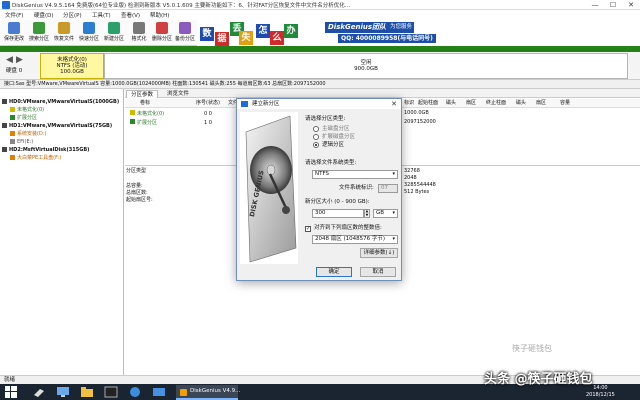 The width and height of the screenshot is (640, 400). What do you see at coordinates (366, 66) in the screenshot?
I see `partition-block-free: 空闲 900.0GB` at bounding box center [366, 66].